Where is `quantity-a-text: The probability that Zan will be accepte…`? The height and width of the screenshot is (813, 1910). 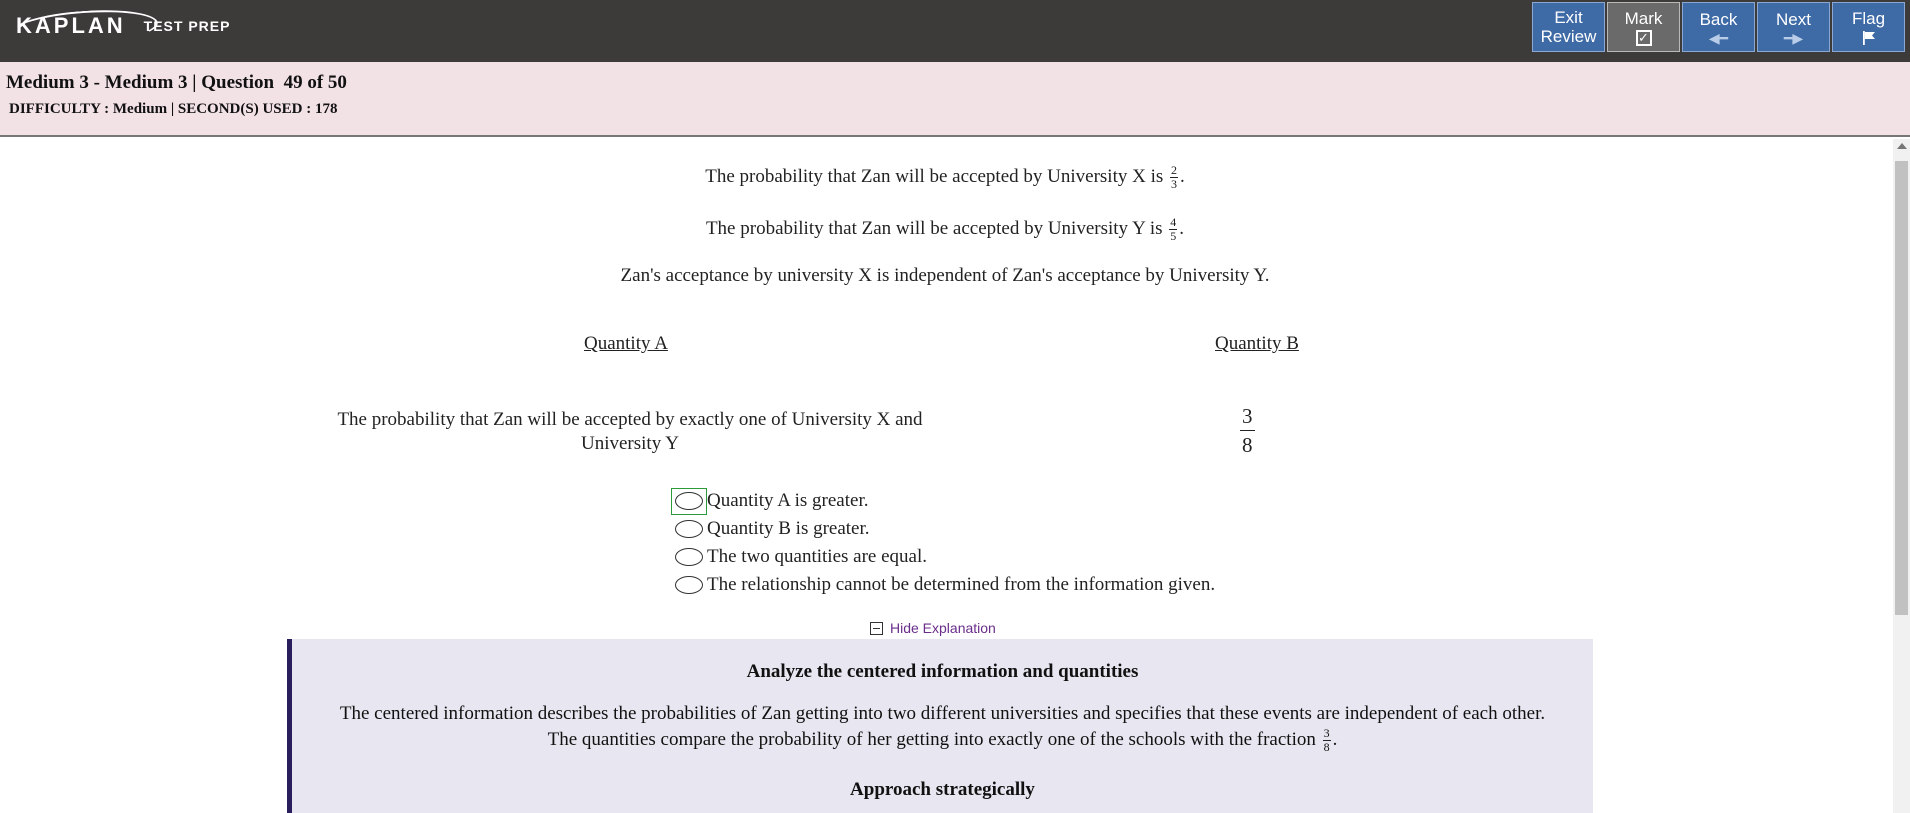
quantity-a-text: The probability that Zan will be accepte… is located at coordinates (630, 431).